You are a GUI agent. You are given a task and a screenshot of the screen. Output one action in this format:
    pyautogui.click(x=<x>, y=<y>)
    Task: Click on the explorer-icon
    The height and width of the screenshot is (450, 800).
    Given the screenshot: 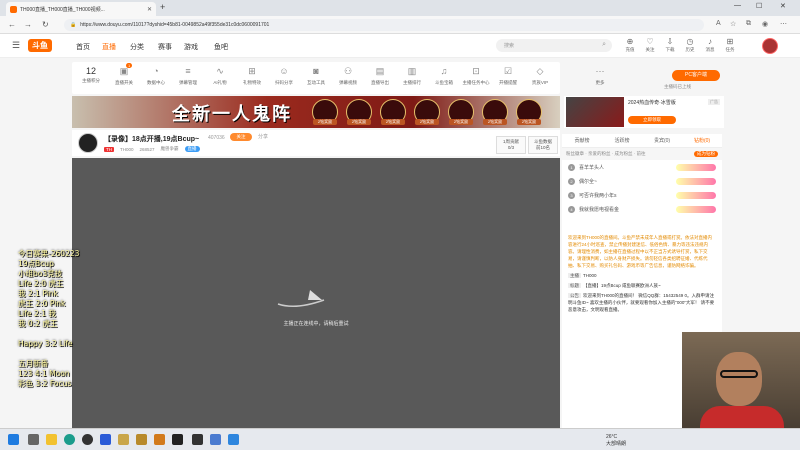 What is the action you would take?
    pyautogui.click(x=51, y=439)
    